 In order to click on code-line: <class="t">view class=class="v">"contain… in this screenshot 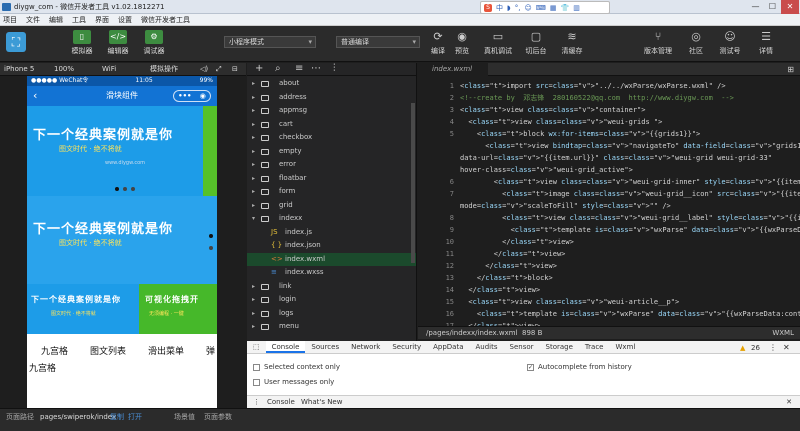, I will do `click(552, 110)`.